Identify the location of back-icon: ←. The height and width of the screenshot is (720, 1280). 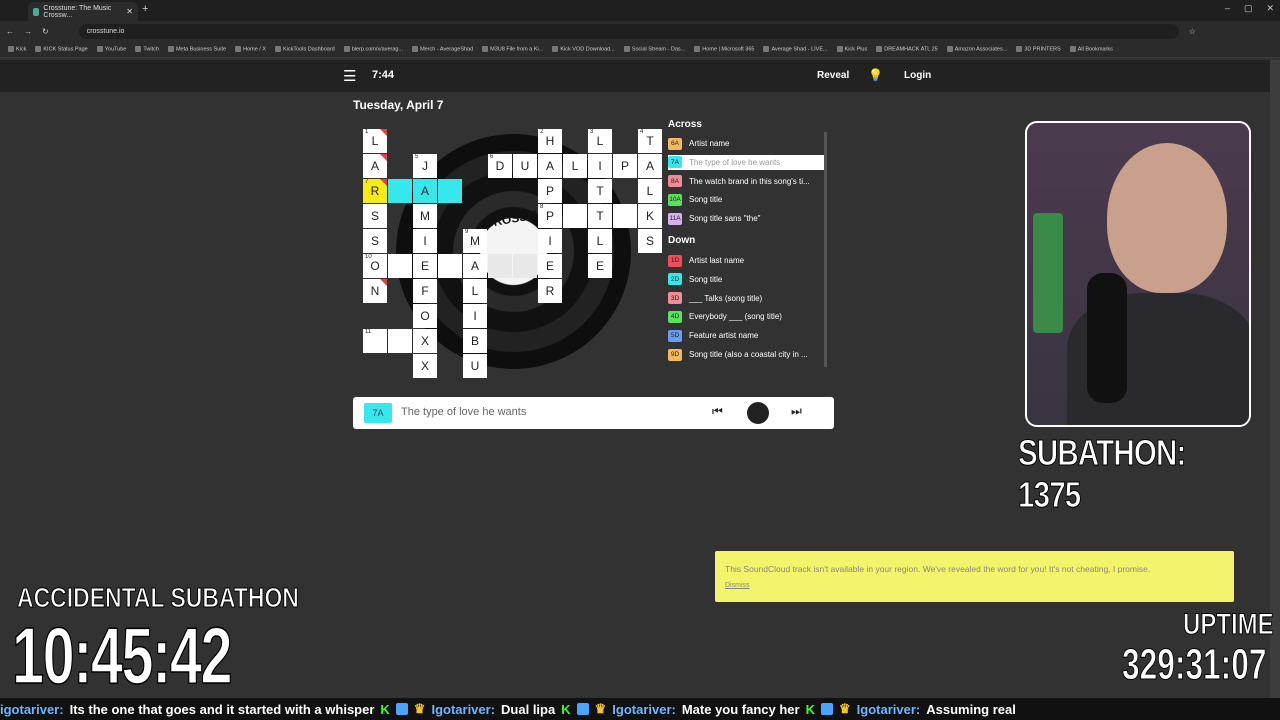
(10, 31).